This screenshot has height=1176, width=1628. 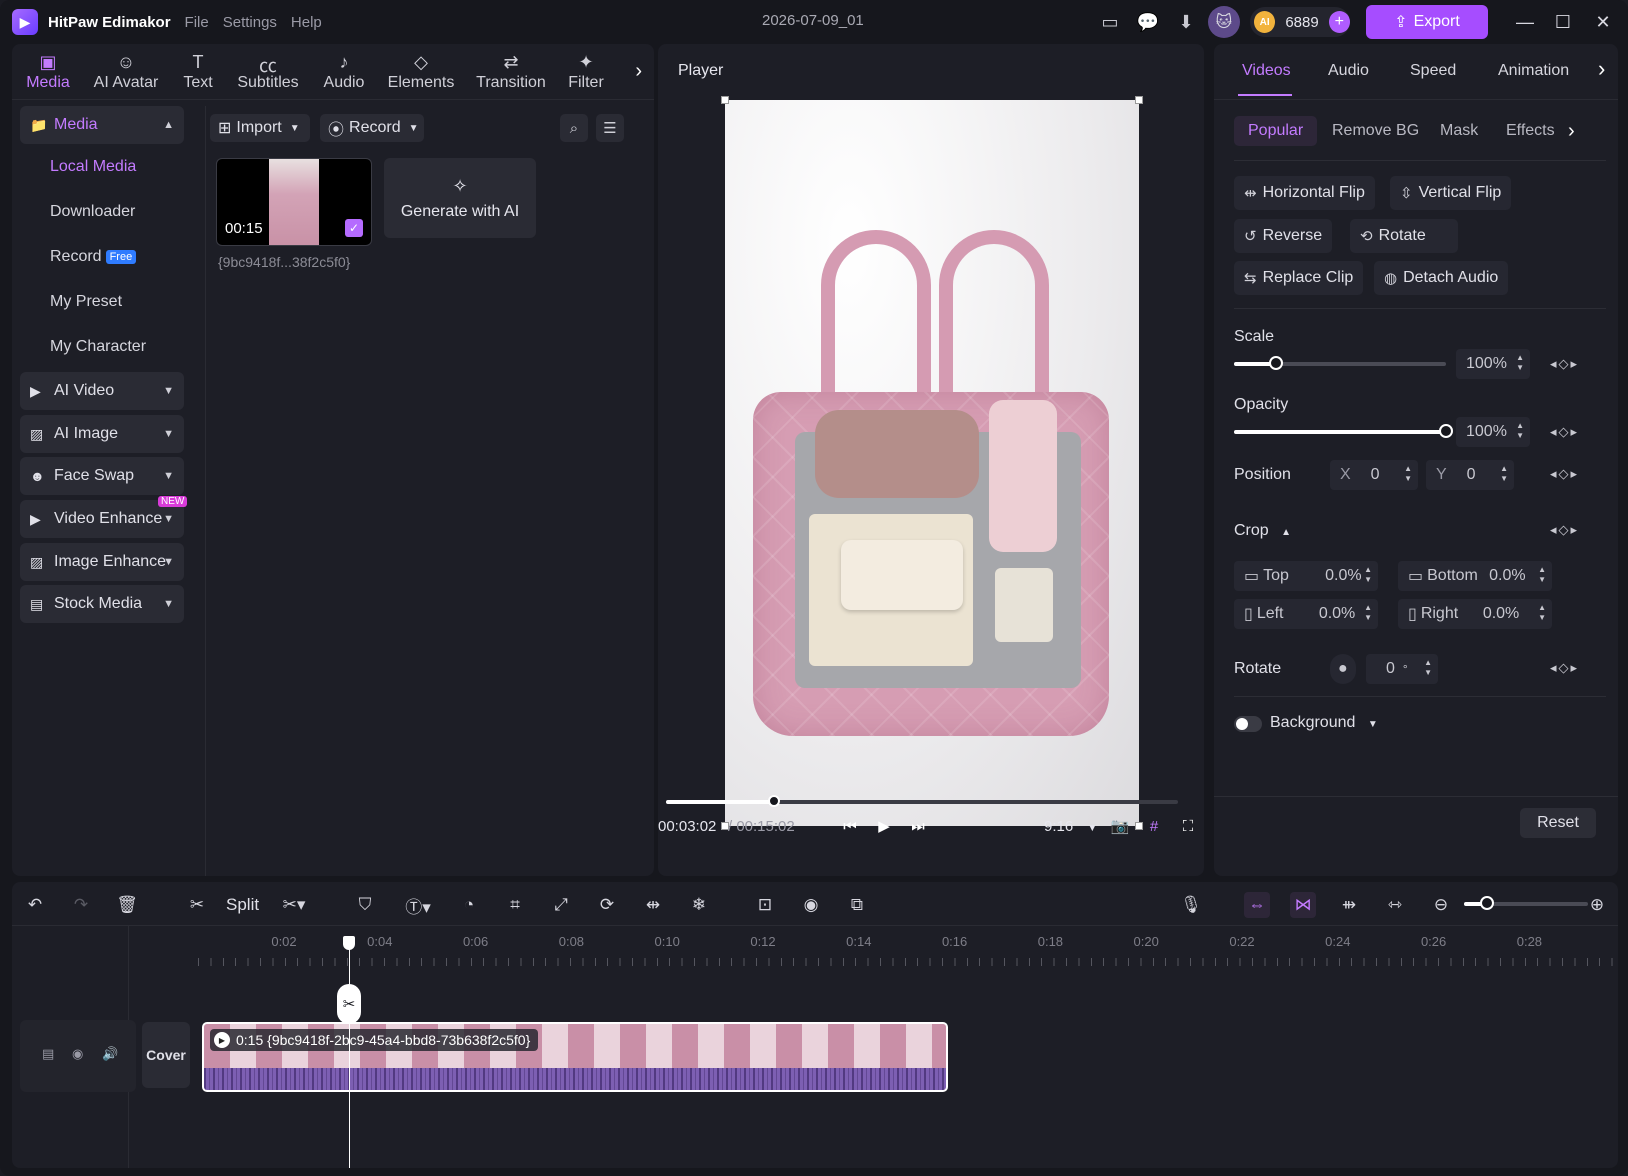 I want to click on sidebar-item-record: Record Free, so click(x=93, y=257).